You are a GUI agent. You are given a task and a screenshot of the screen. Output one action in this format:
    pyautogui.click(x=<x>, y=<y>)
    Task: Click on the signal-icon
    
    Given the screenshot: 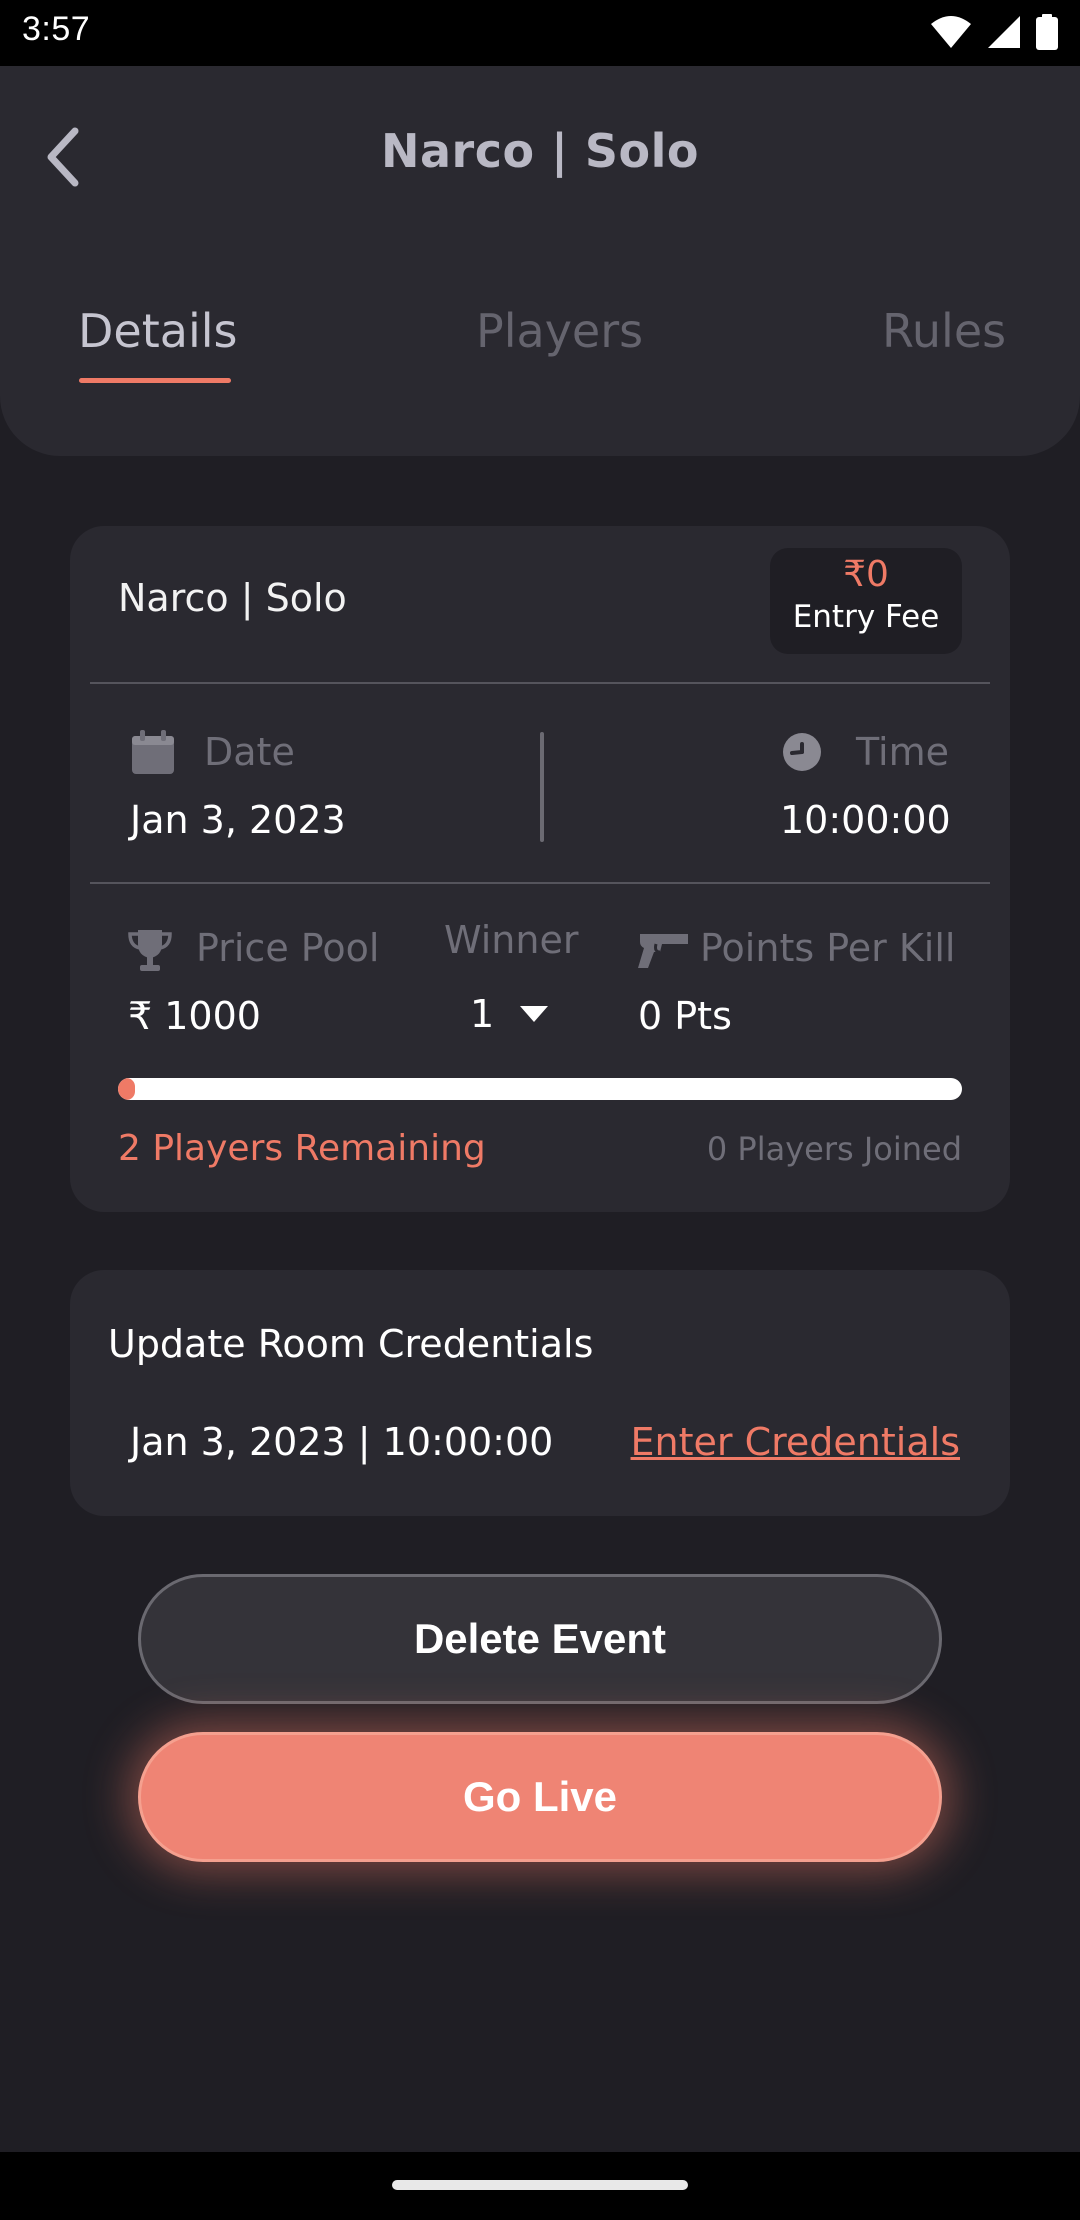 What is the action you would take?
    pyautogui.click(x=1004, y=32)
    